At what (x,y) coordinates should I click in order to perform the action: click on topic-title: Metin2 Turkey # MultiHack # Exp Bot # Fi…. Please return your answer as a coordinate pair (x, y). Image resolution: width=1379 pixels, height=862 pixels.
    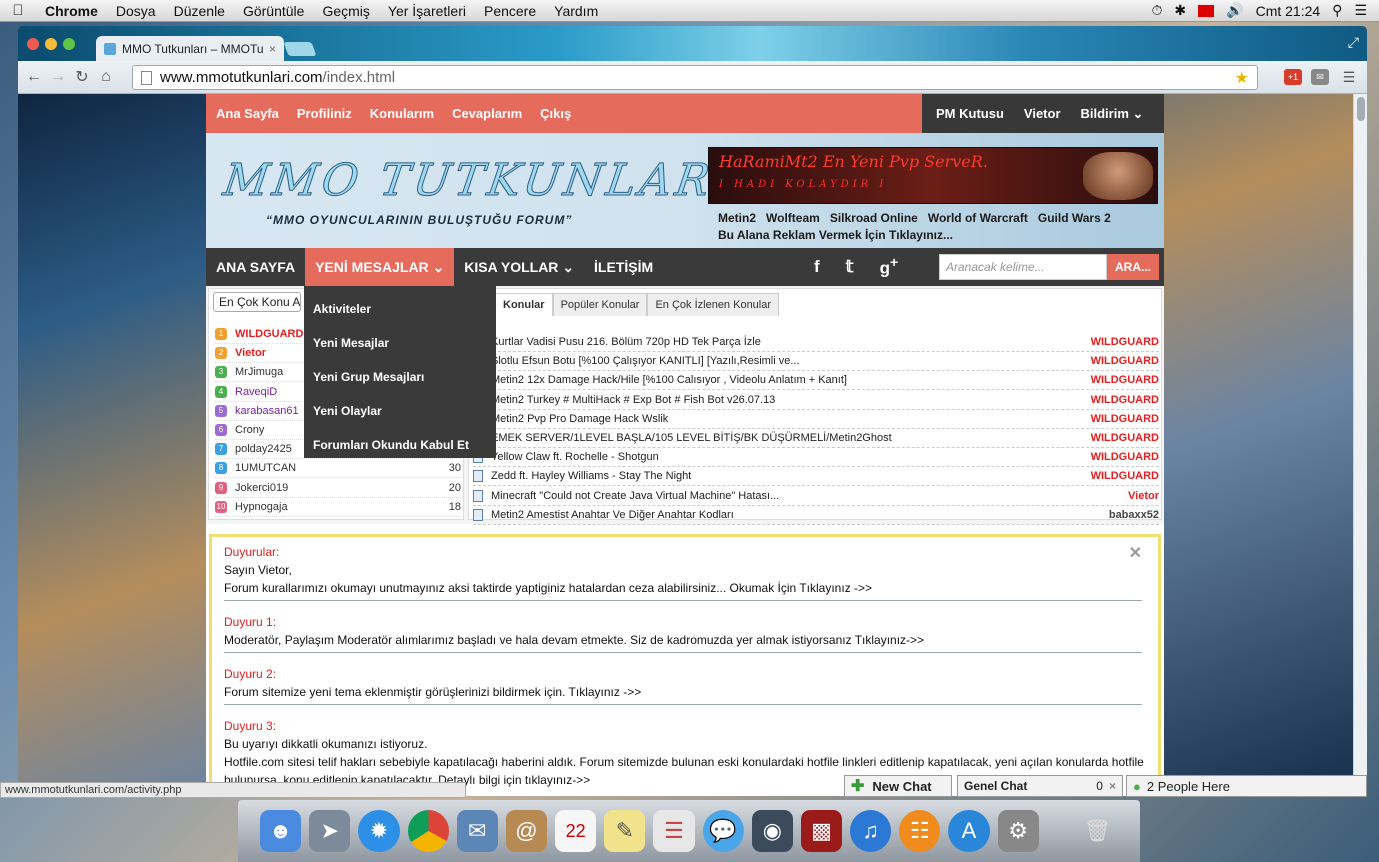
    Looking at the image, I should click on (633, 400).